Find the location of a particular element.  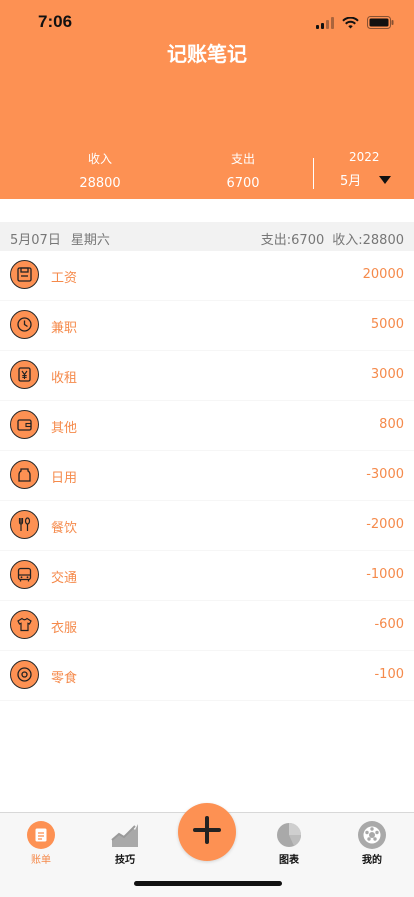

clock-icon is located at coordinates (24, 324).